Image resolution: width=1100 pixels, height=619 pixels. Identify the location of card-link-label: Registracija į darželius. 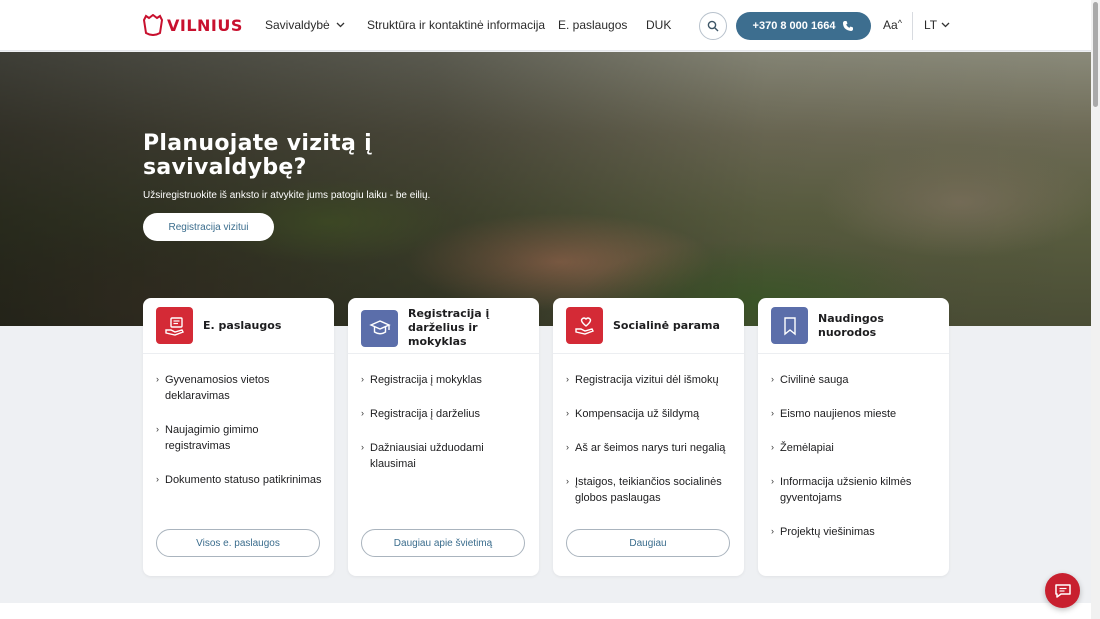
(425, 414).